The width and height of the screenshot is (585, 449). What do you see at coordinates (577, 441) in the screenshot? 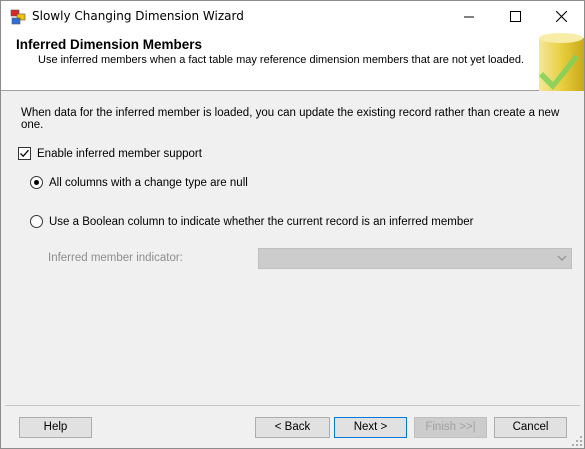
I see `resize-grip-icon` at bounding box center [577, 441].